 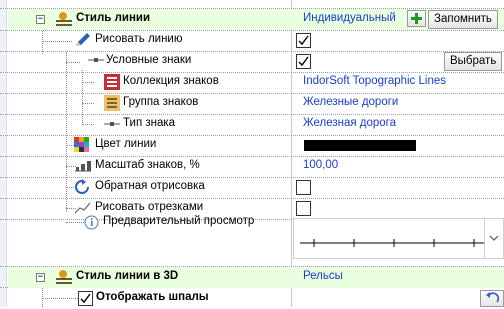 I want to click on property-name: Тип знака, so click(x=149, y=123).